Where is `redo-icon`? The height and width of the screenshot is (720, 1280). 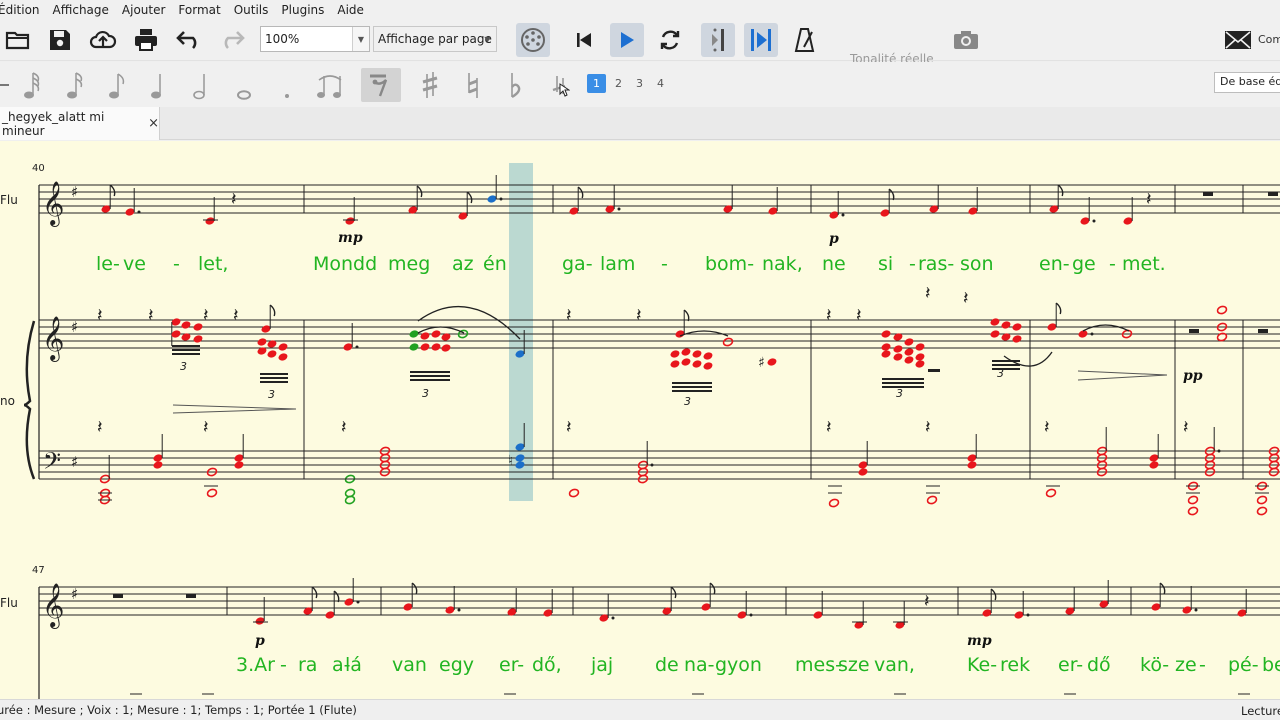 redo-icon is located at coordinates (232, 40).